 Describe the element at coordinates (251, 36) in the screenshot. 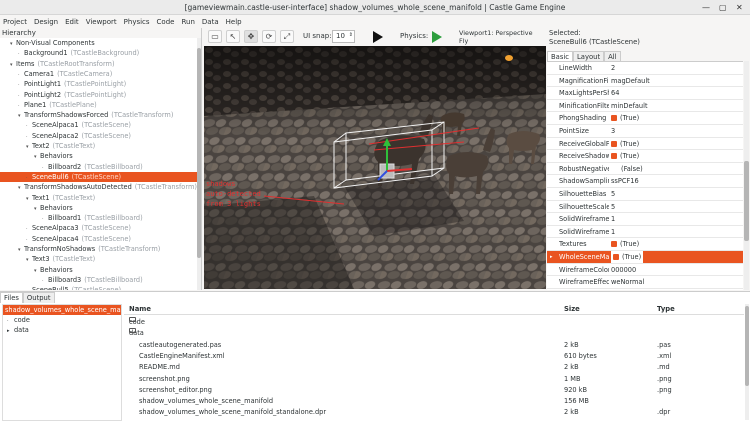

I see `move-tool-icon: ✥` at that location.